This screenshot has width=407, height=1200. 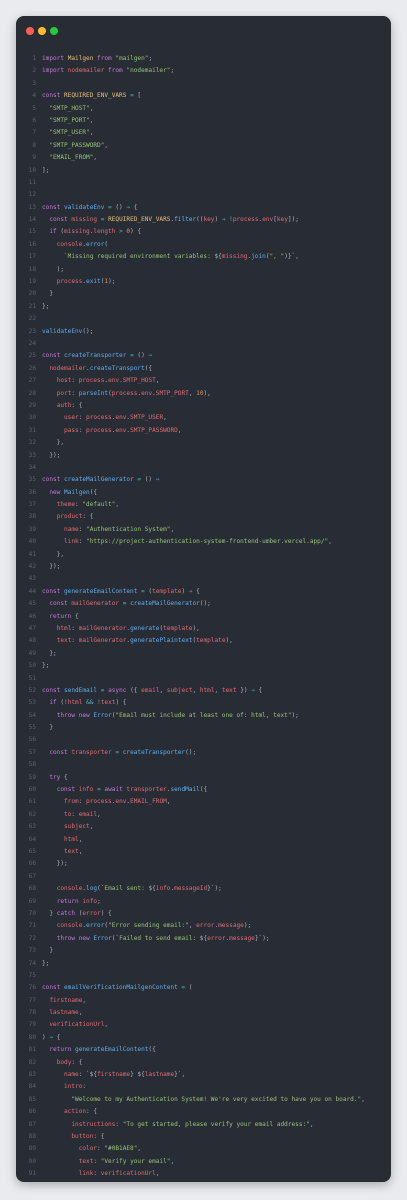 What do you see at coordinates (203, 356) in the screenshot?
I see `code-line: 25 const createTransporter = () ⇒` at bounding box center [203, 356].